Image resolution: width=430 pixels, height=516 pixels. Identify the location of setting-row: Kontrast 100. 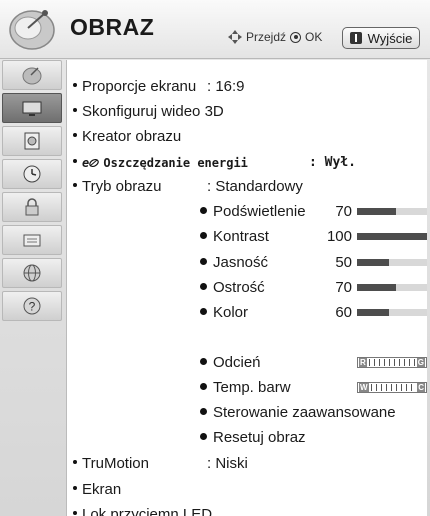
(315, 236).